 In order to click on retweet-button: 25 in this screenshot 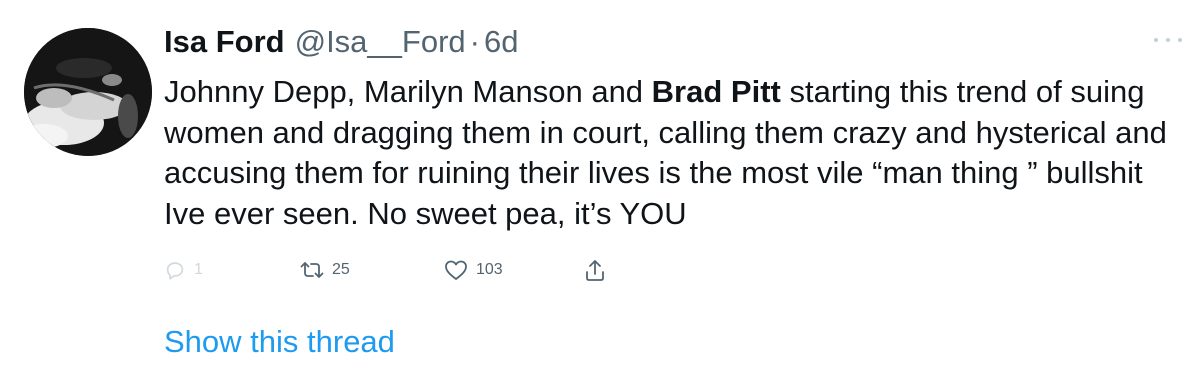, I will do `click(325, 270)`.